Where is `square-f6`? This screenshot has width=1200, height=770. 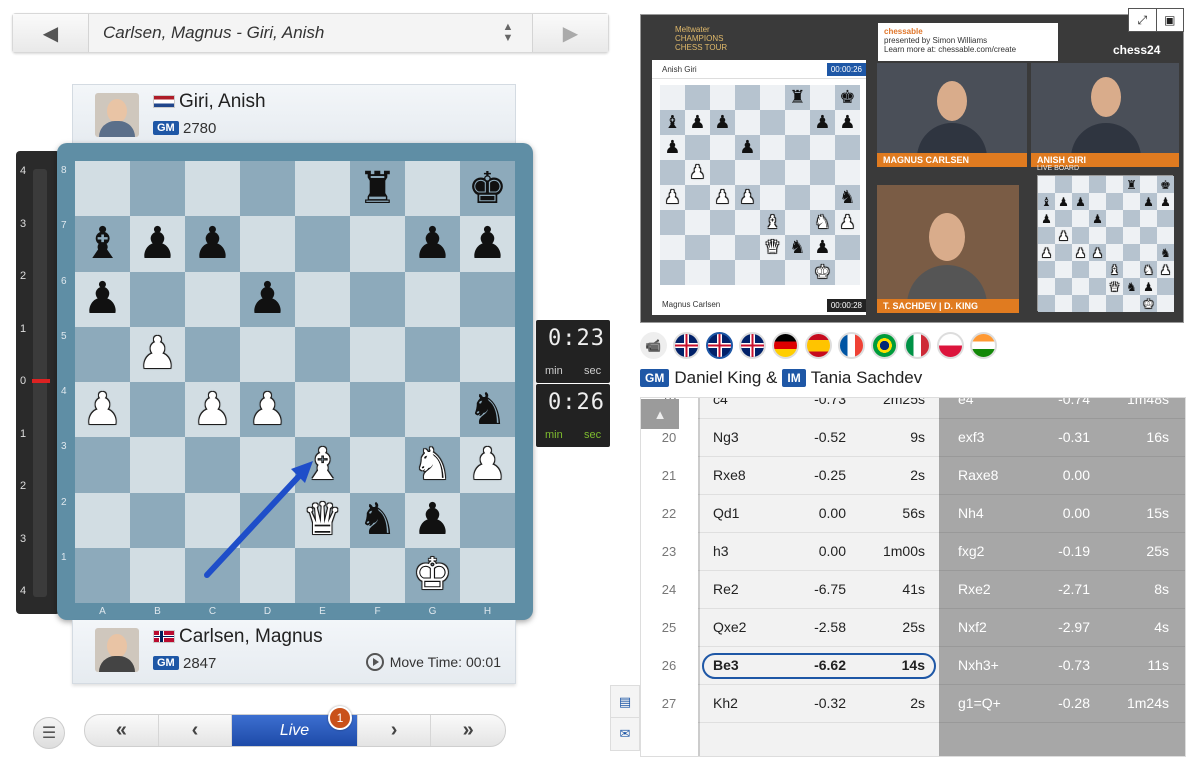 square-f6 is located at coordinates (377, 299).